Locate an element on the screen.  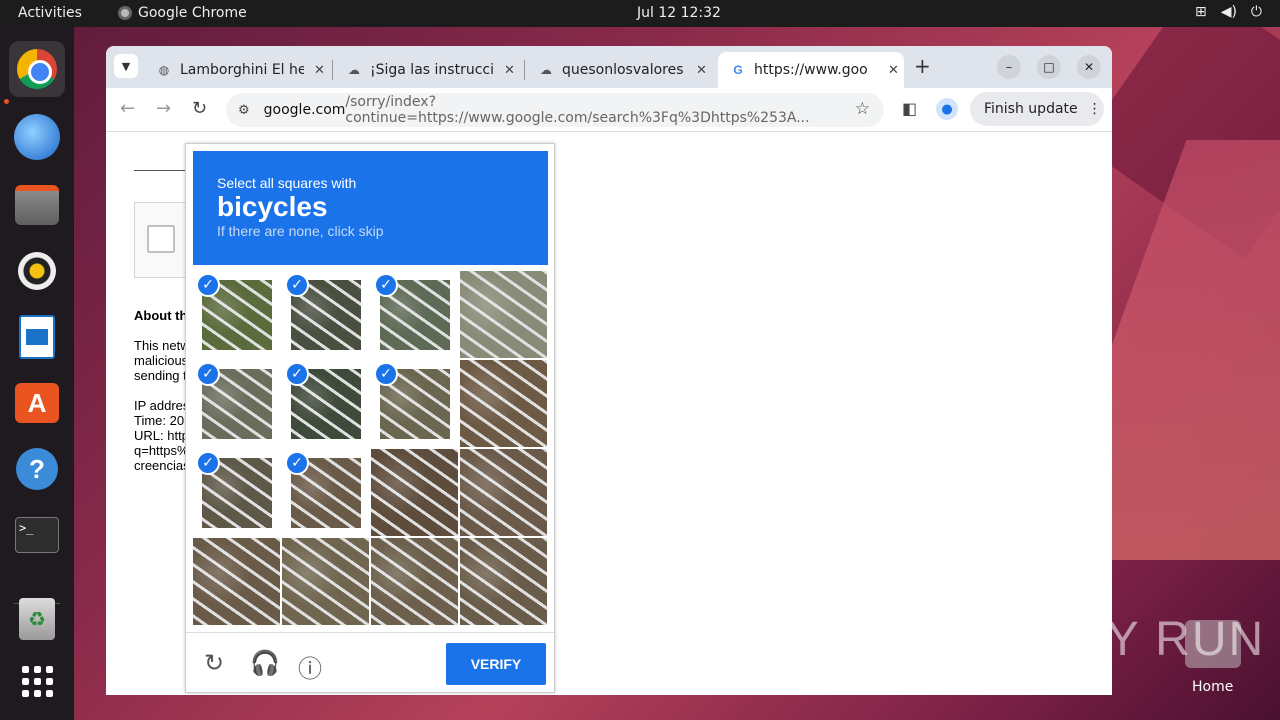
terminal-icon: >_ is located at coordinates (37, 535).